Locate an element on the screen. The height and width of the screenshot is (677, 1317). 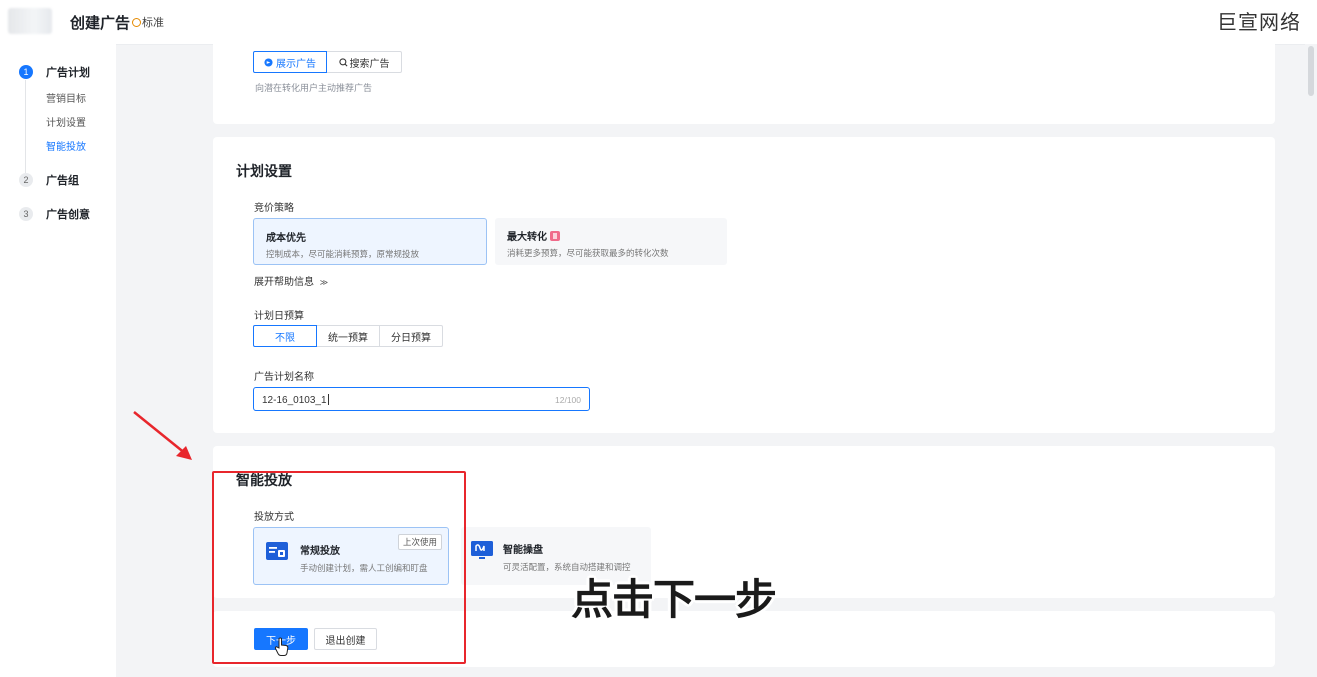
ad-type-display-label: 展示广告 is located at coordinates (296, 64).